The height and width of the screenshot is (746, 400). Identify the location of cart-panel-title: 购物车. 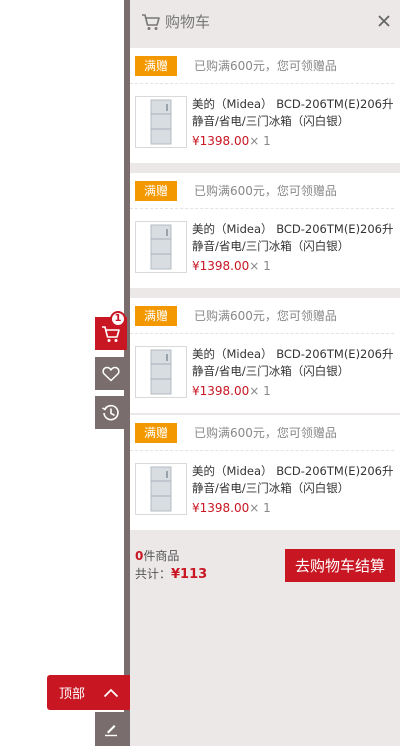
(188, 22).